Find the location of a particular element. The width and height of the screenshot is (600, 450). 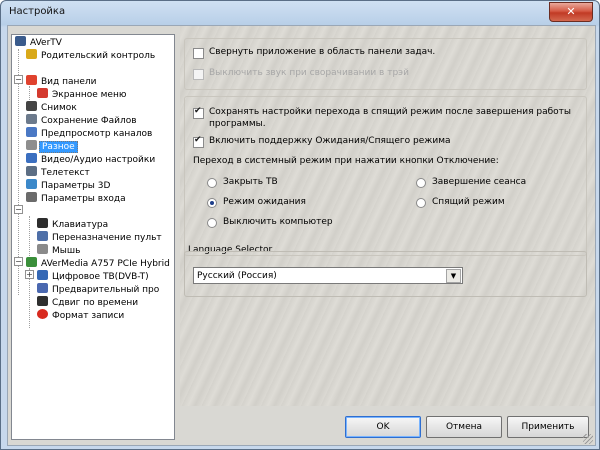

tree-item-teletext: Телетекст is located at coordinates (59, 172).